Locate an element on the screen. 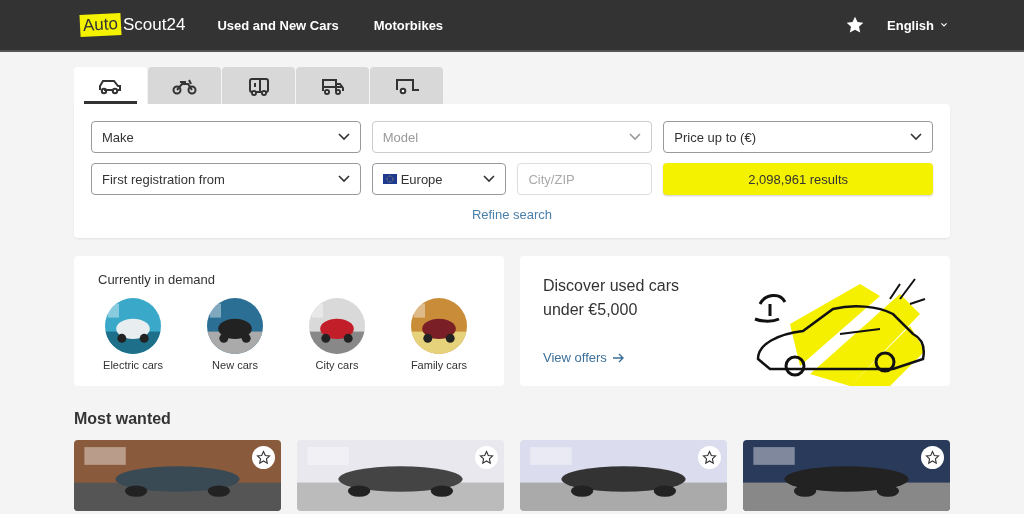  dropdown: First registration from is located at coordinates (226, 179).